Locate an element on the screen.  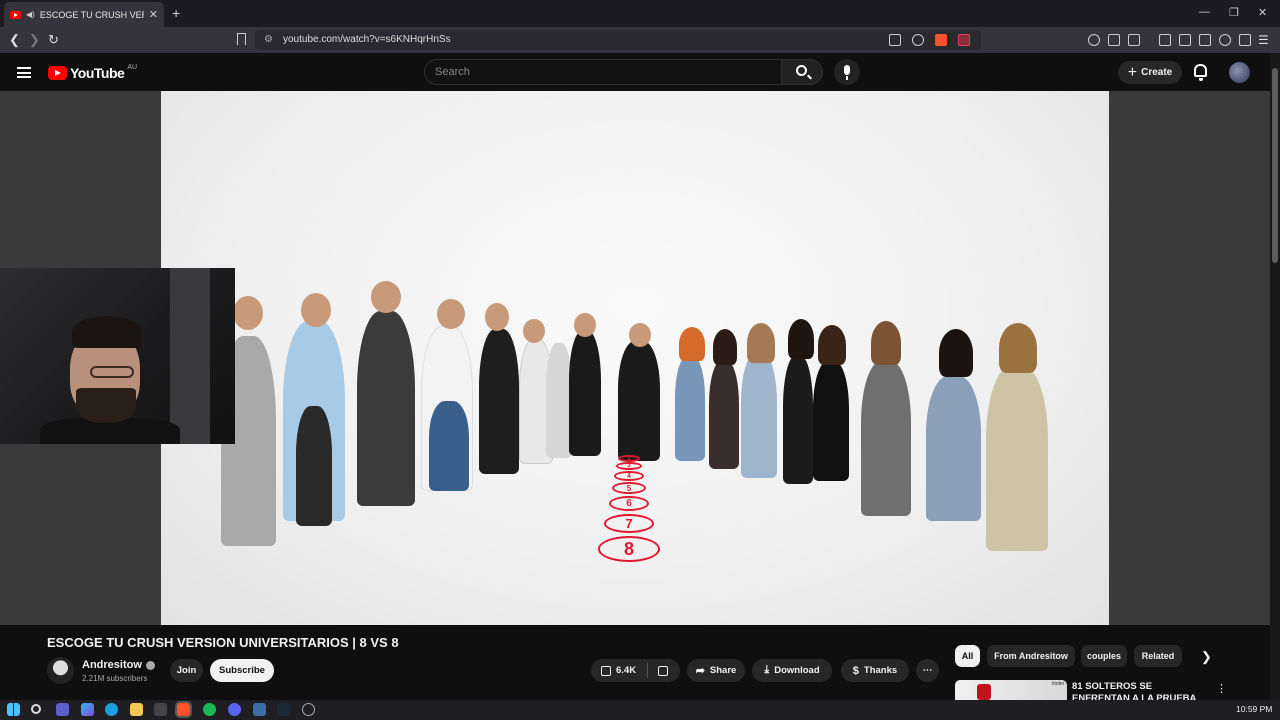
user-avatar is located at coordinates (1239, 72).